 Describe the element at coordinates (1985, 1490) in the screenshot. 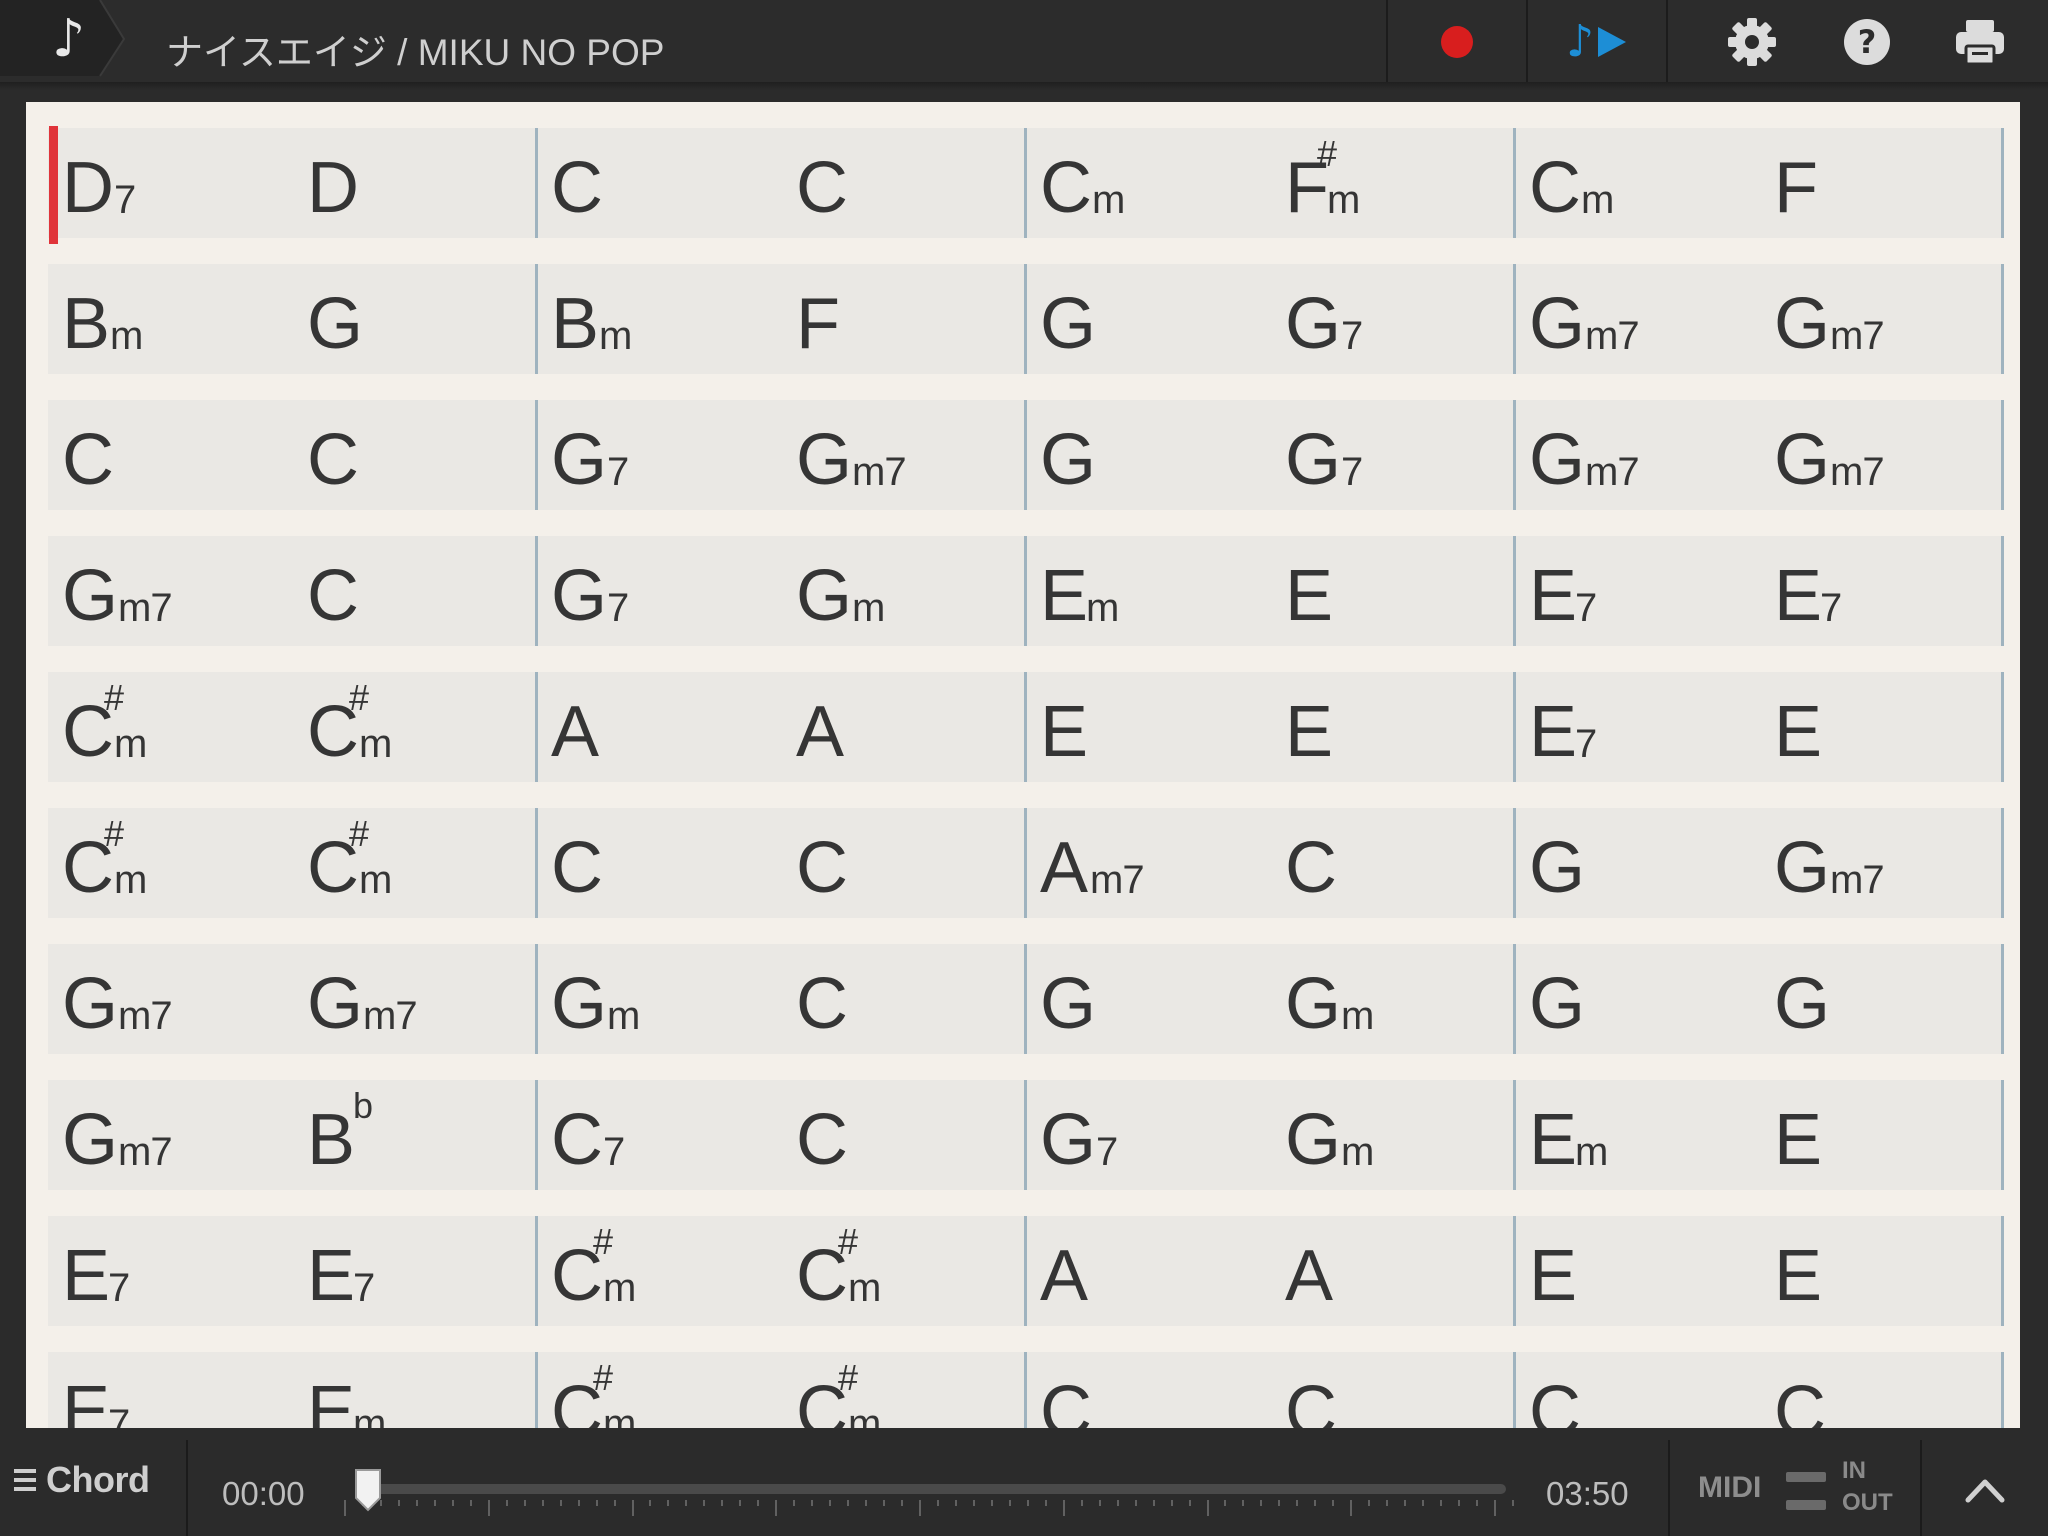

I see `expand-button` at that location.